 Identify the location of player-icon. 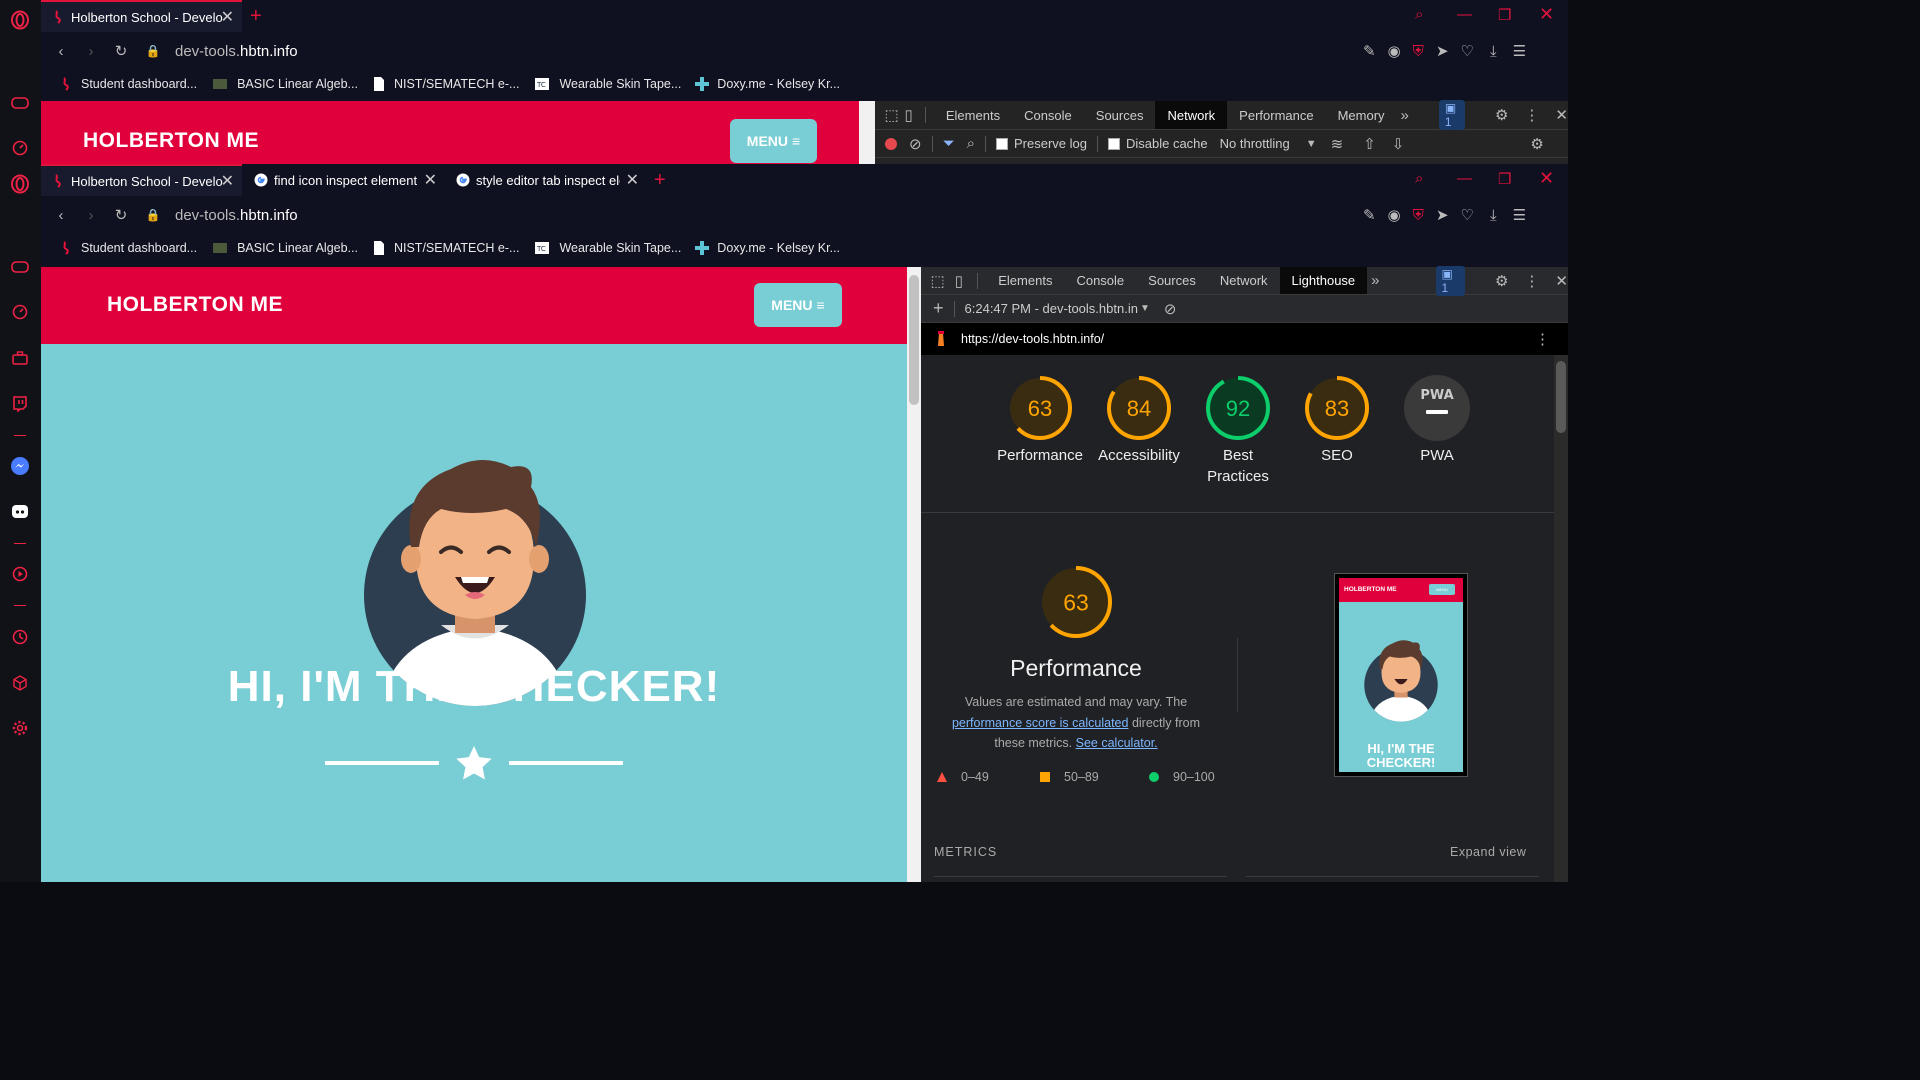
(20, 574).